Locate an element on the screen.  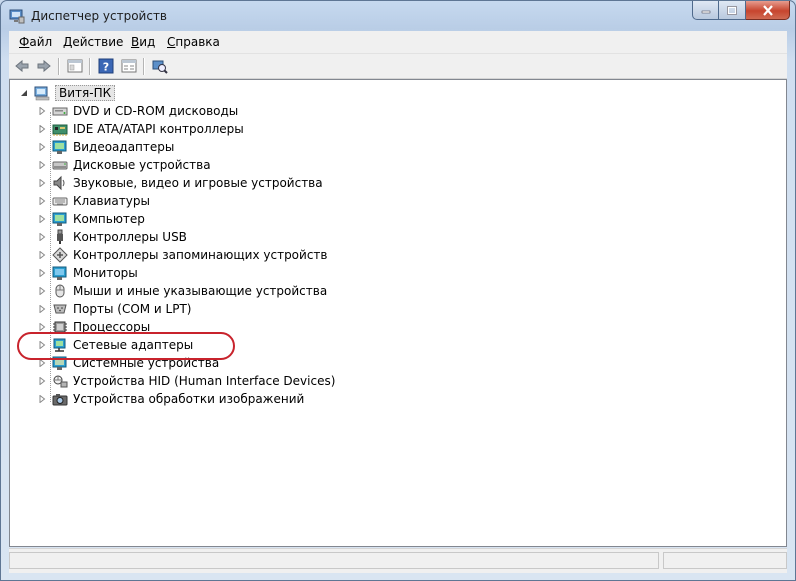
computer-icon is located at coordinates (42, 93).